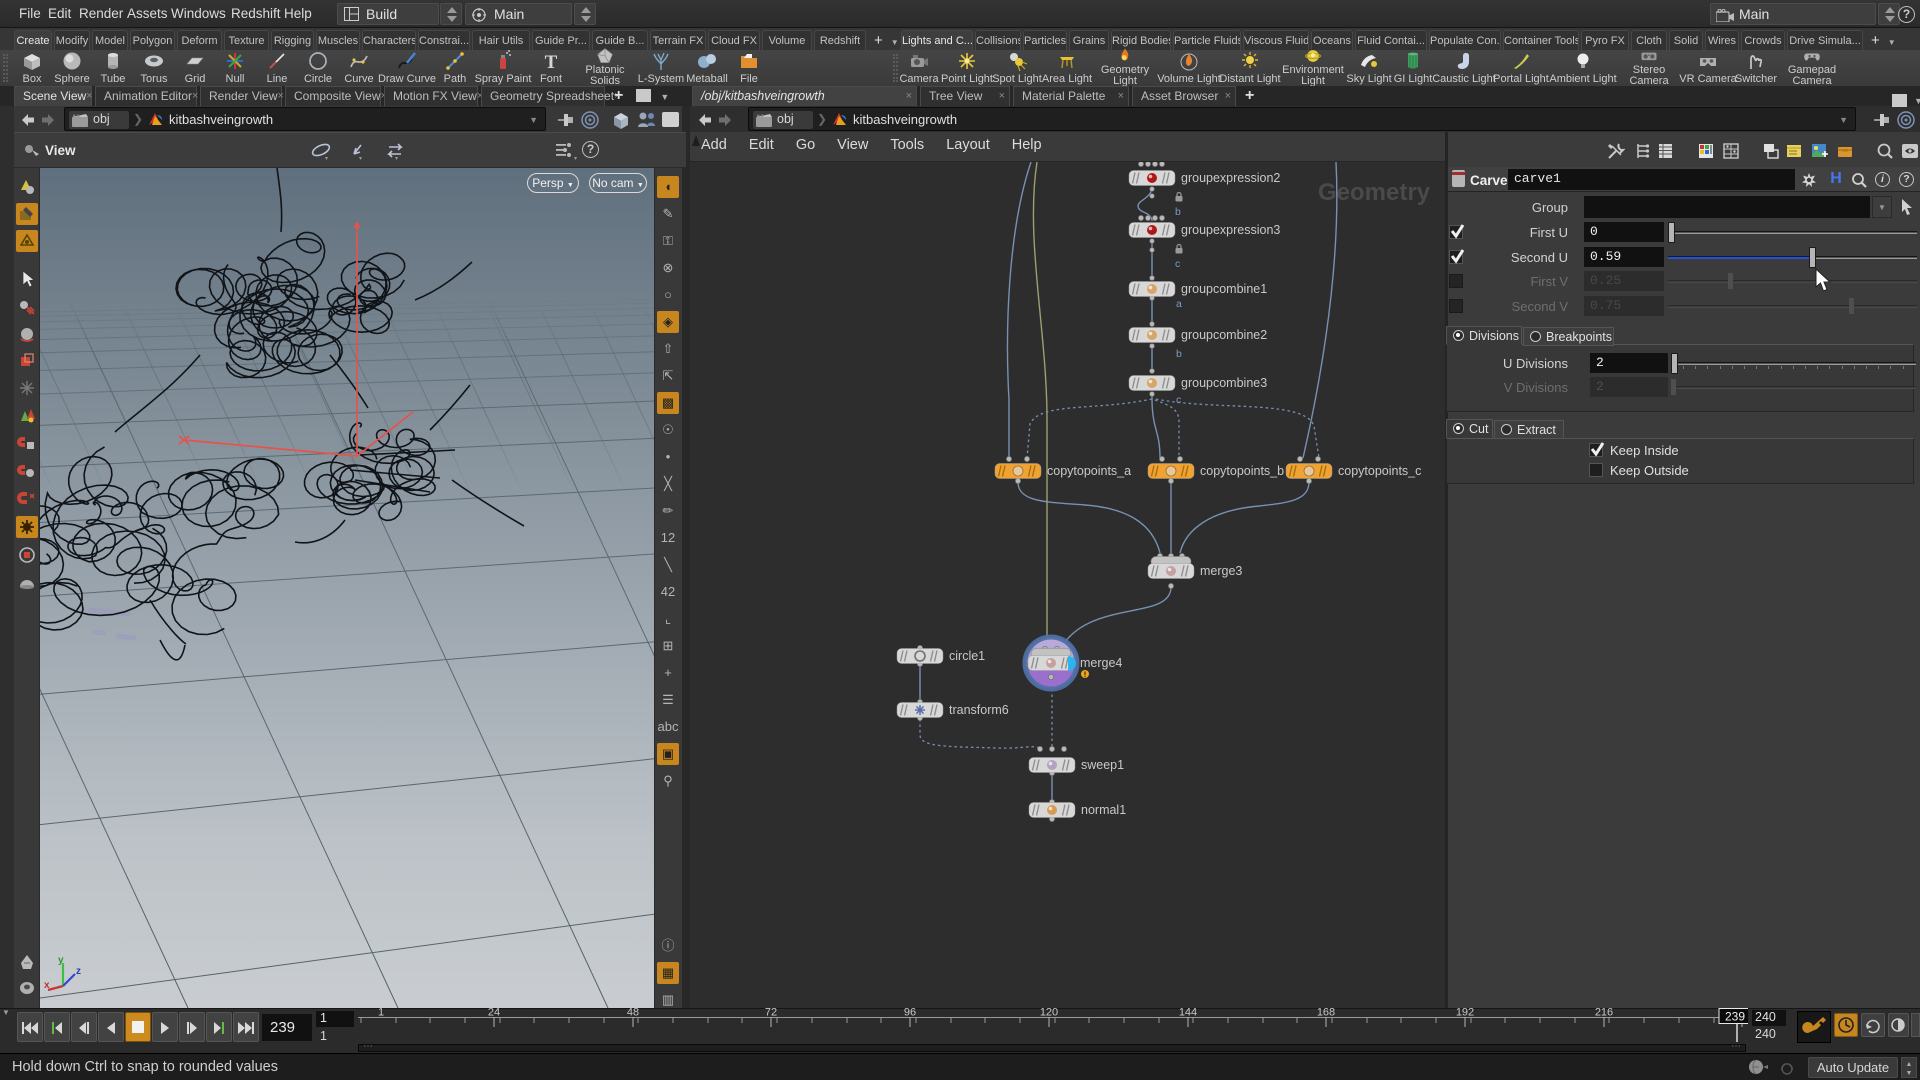 Image resolution: width=1920 pixels, height=1080 pixels. I want to click on svg-text: 216, so click(1604, 1013).